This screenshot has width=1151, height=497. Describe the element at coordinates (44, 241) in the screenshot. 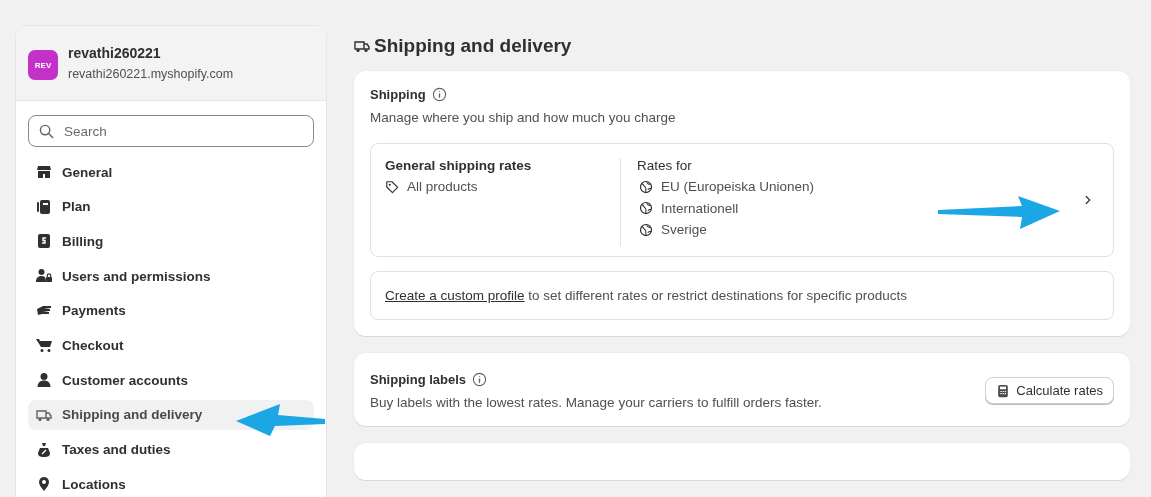

I see `dollar-icon` at that location.